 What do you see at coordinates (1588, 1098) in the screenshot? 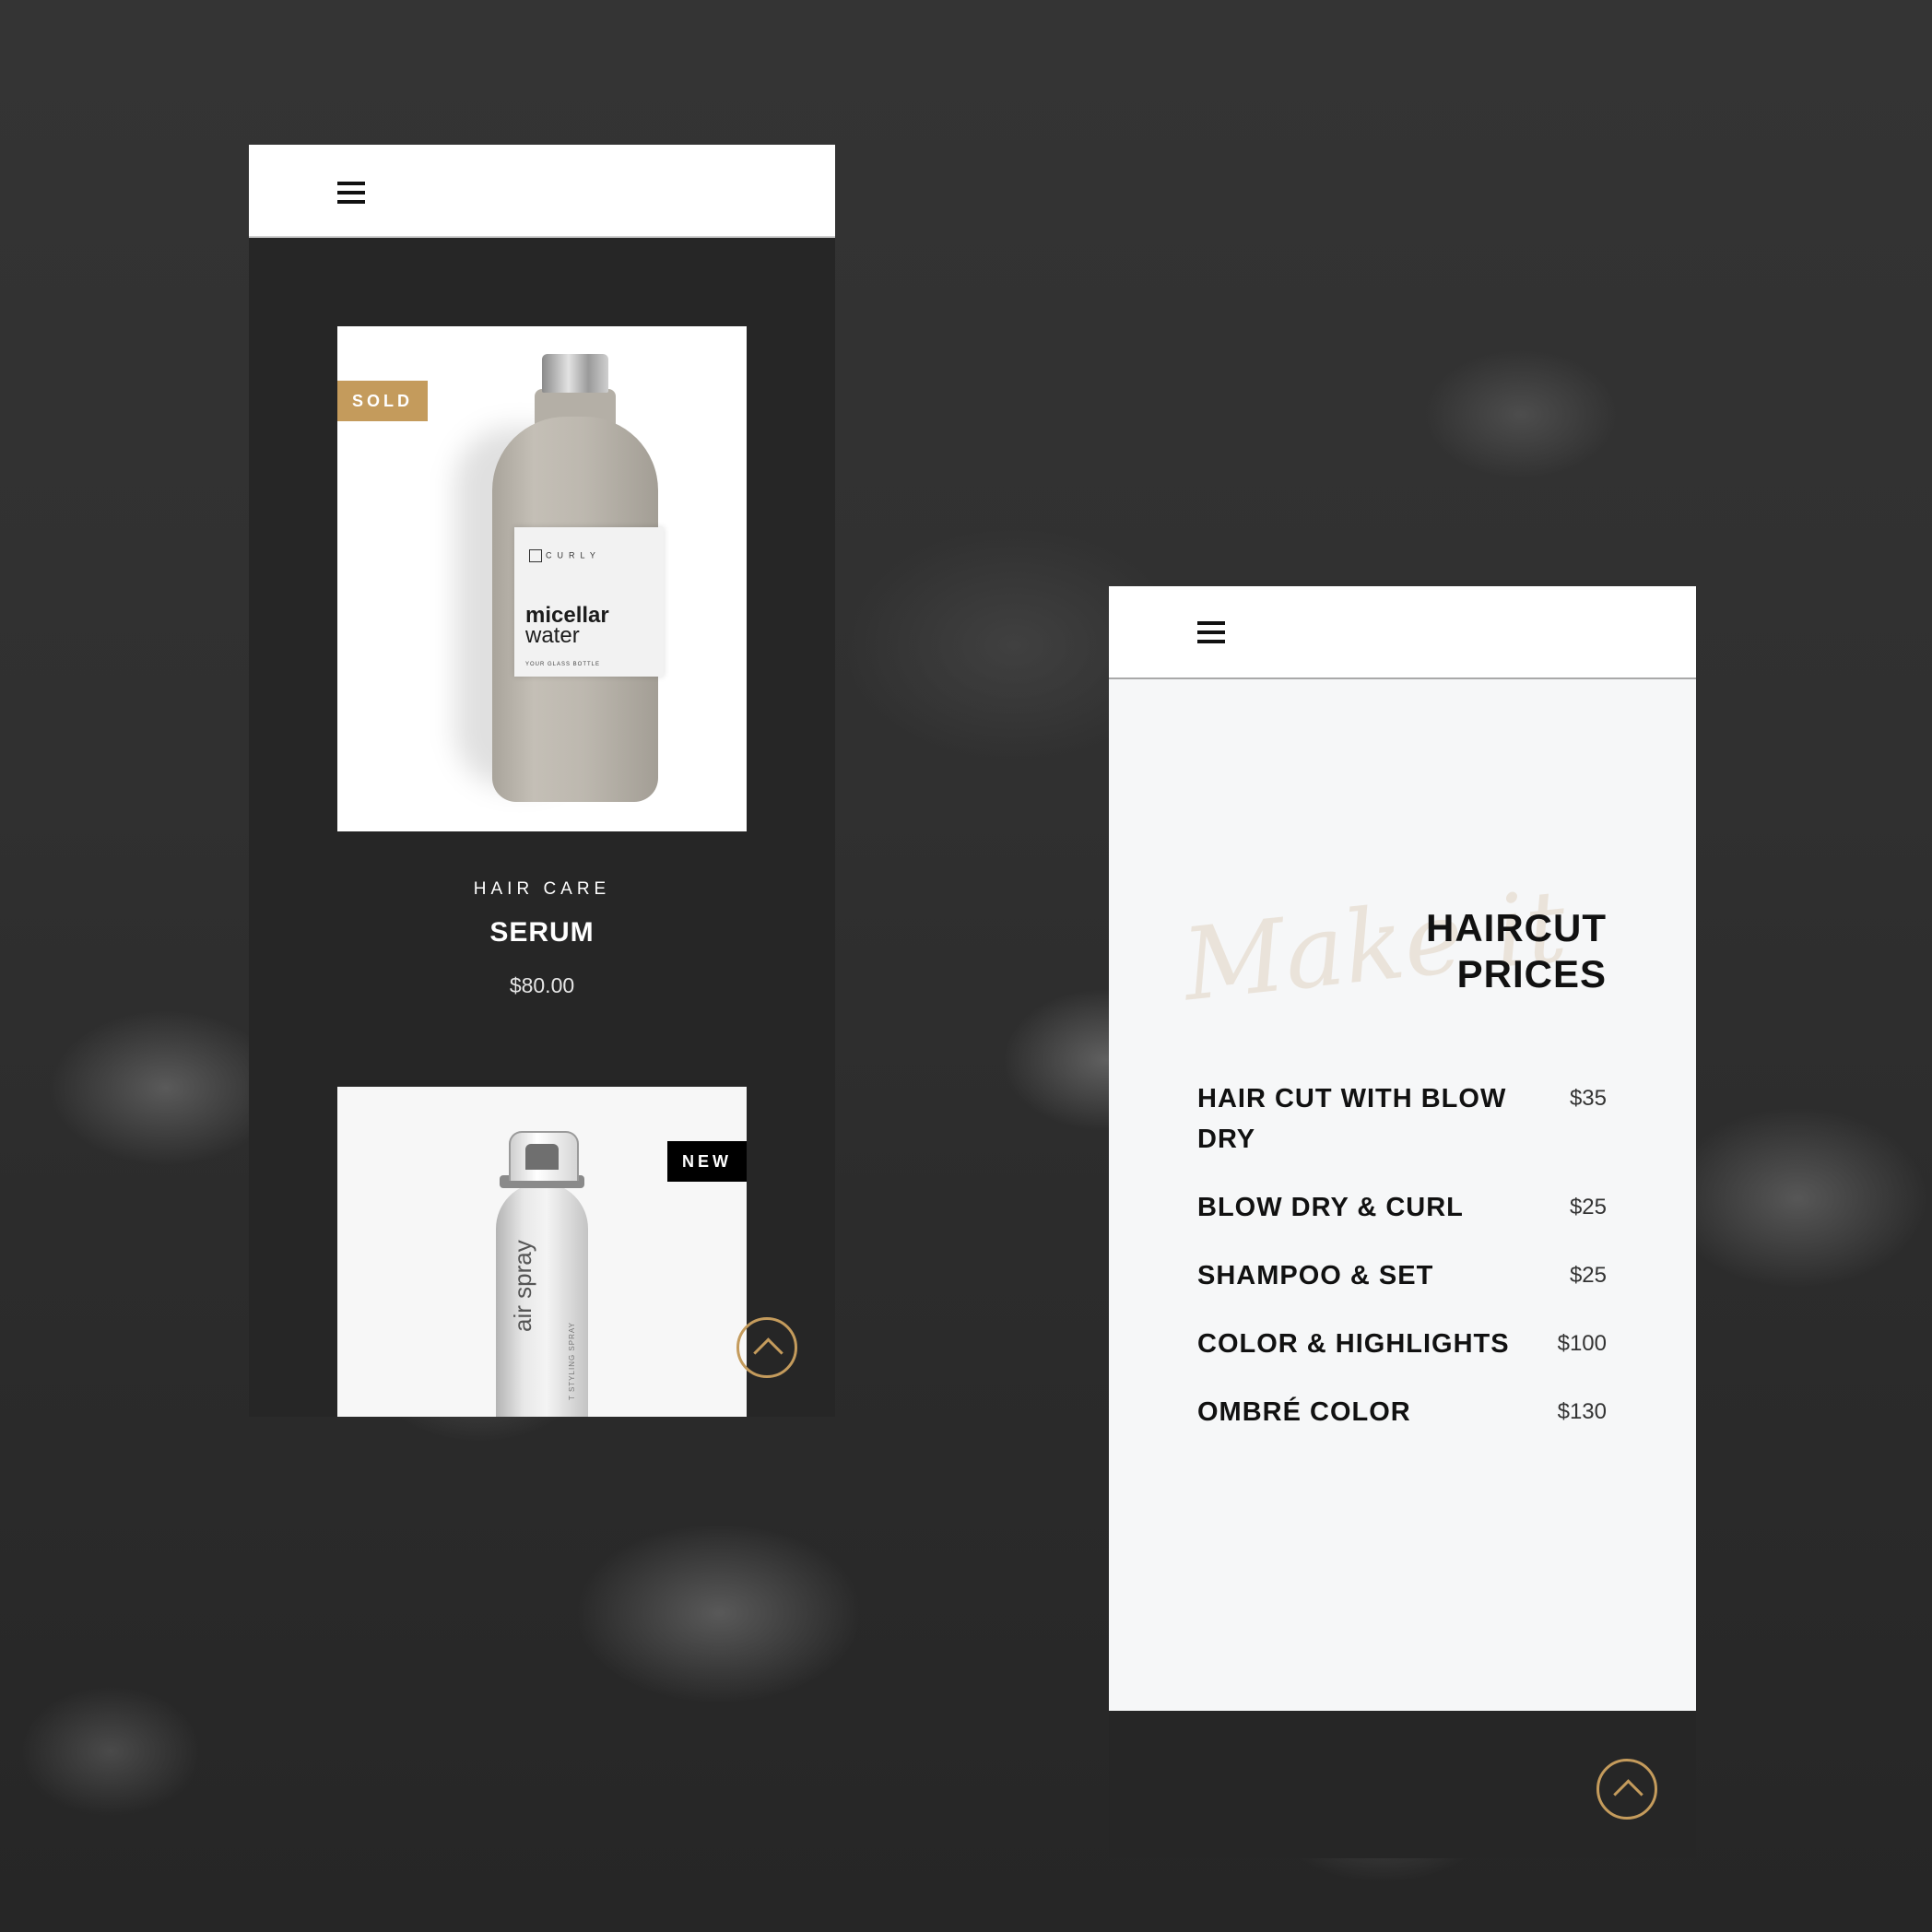
I see `service-price: $35` at bounding box center [1588, 1098].